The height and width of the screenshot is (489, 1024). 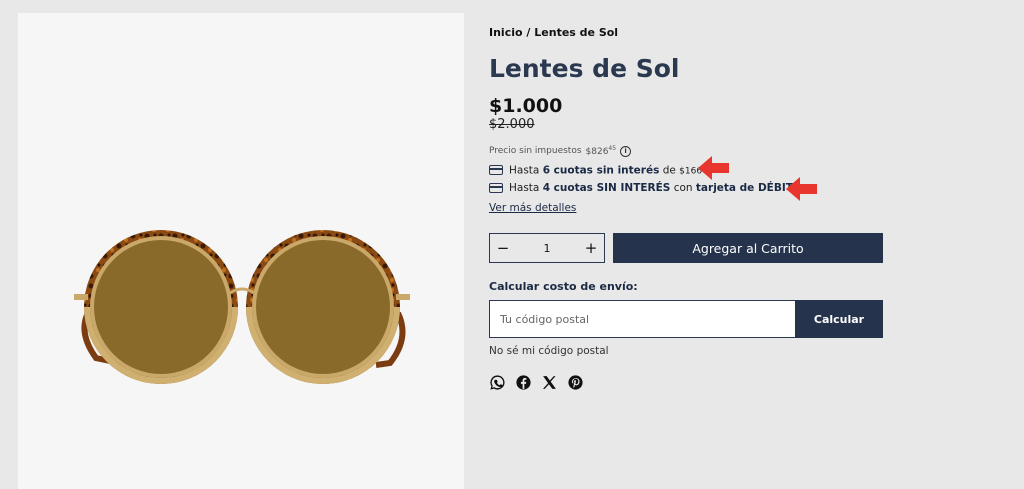 What do you see at coordinates (536, 382) in the screenshot?
I see `share-icons` at bounding box center [536, 382].